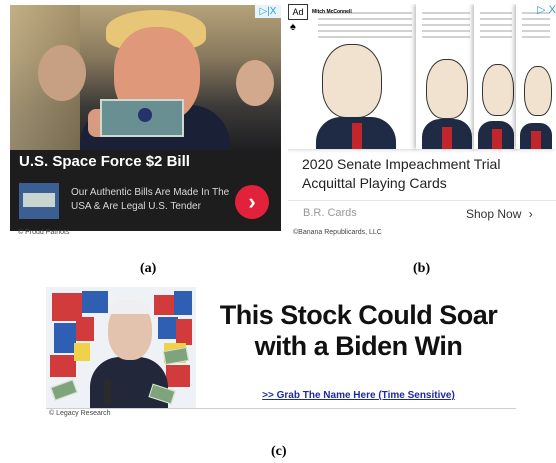 The width and height of the screenshot is (556, 463). I want to click on photo-suit, so click(129, 383).